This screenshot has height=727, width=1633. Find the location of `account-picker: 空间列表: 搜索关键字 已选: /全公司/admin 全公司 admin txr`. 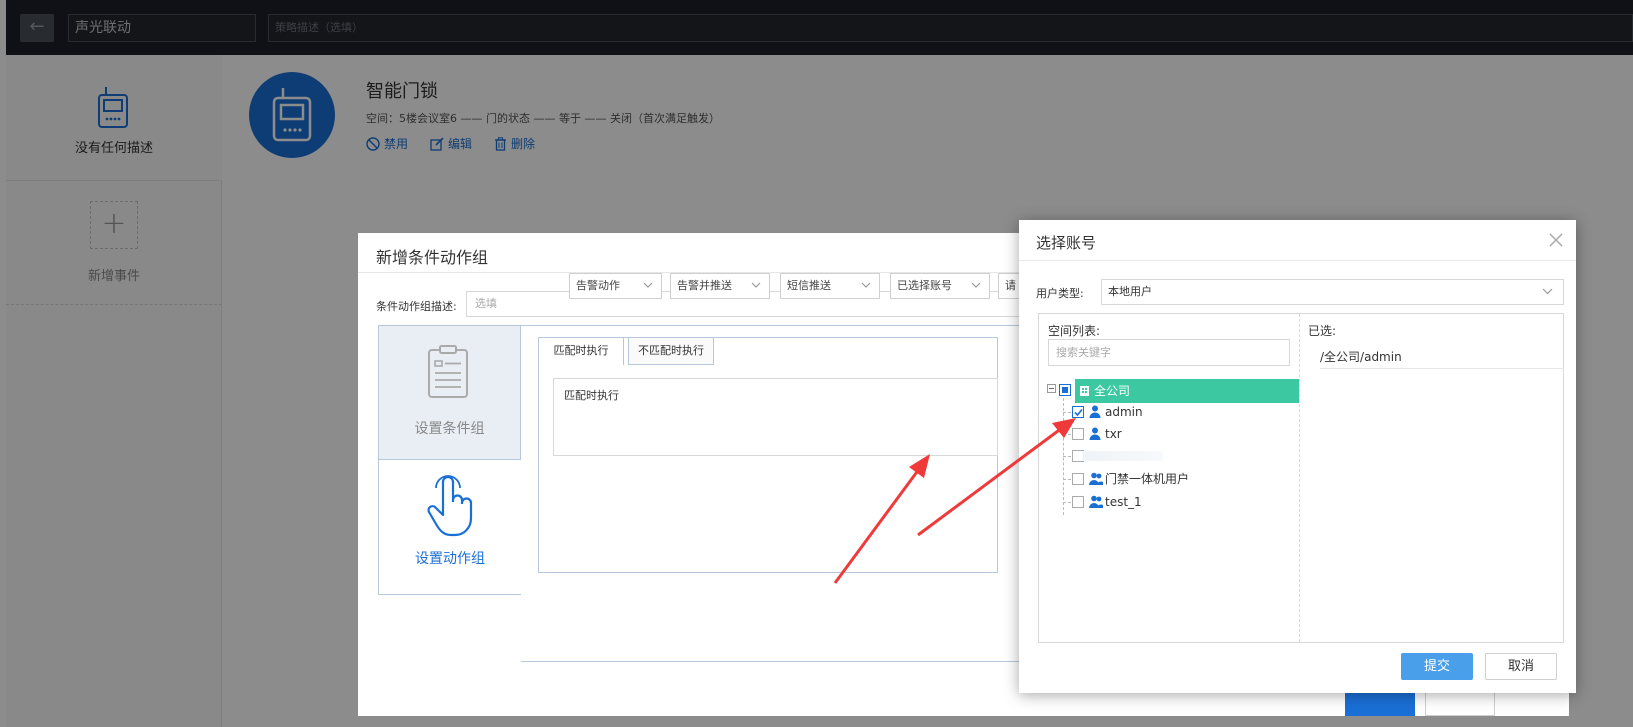

account-picker: 空间列表: 搜索关键字 已选: /全公司/admin 全公司 admin txr is located at coordinates (1301, 478).